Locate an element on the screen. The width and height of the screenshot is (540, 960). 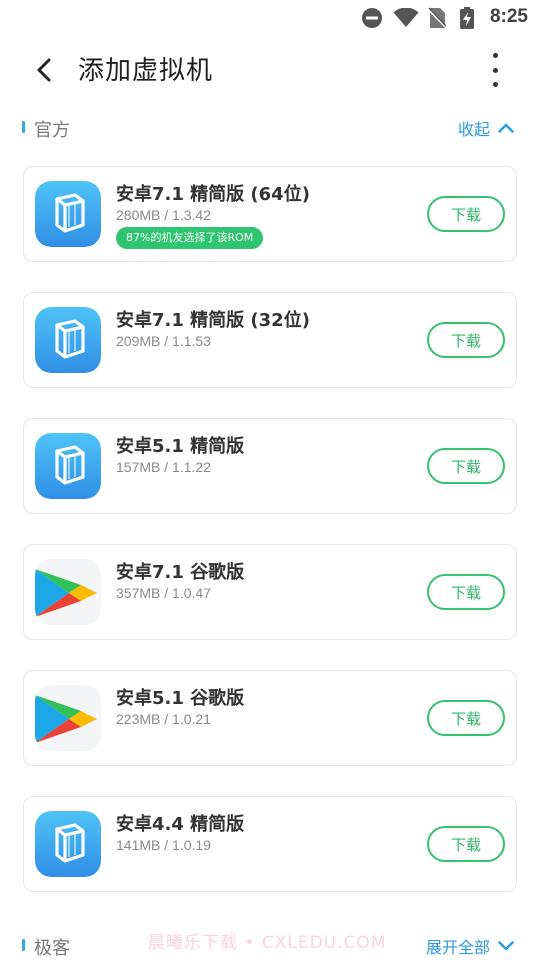
app-header: 添加虚拟机 is located at coordinates (270, 70).